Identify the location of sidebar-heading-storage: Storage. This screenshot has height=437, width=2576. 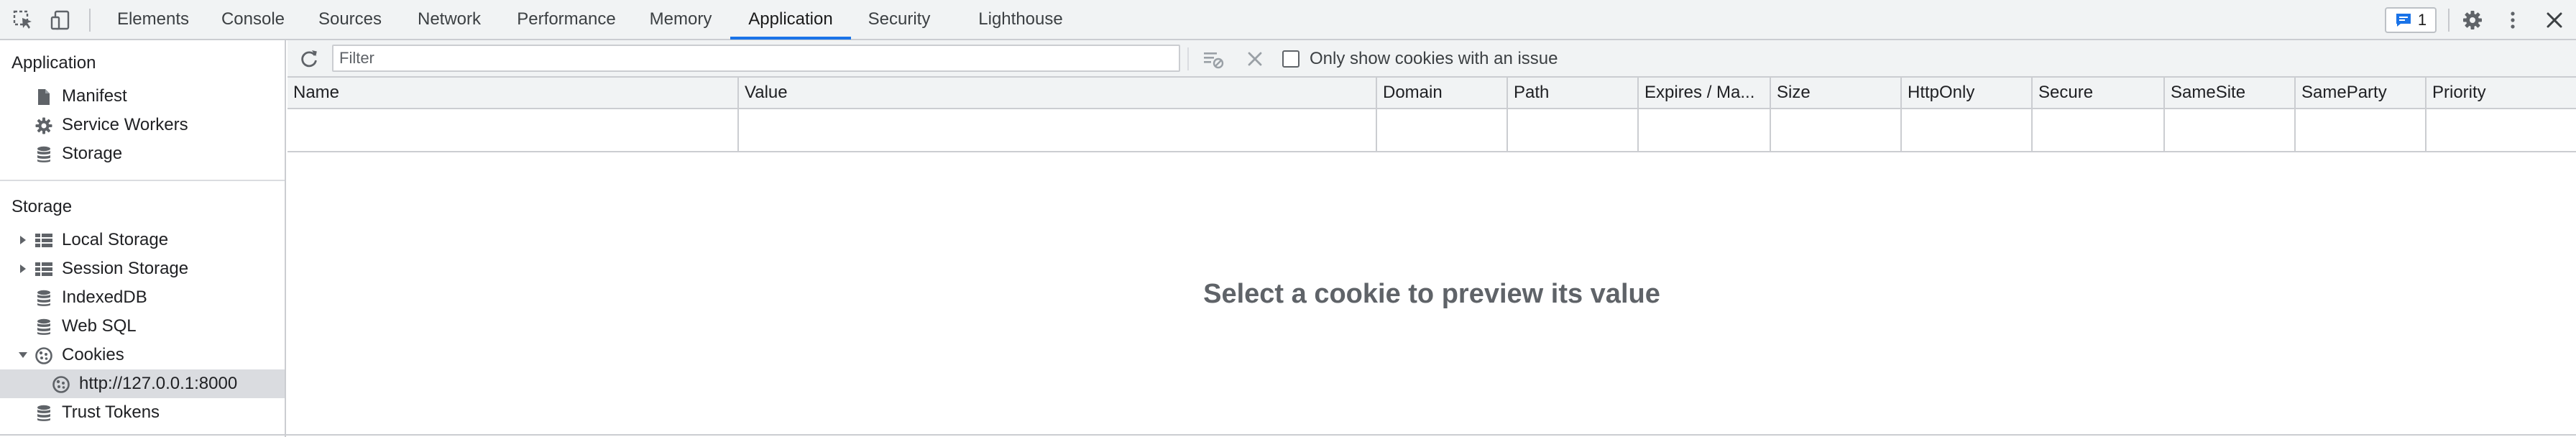
(42, 206).